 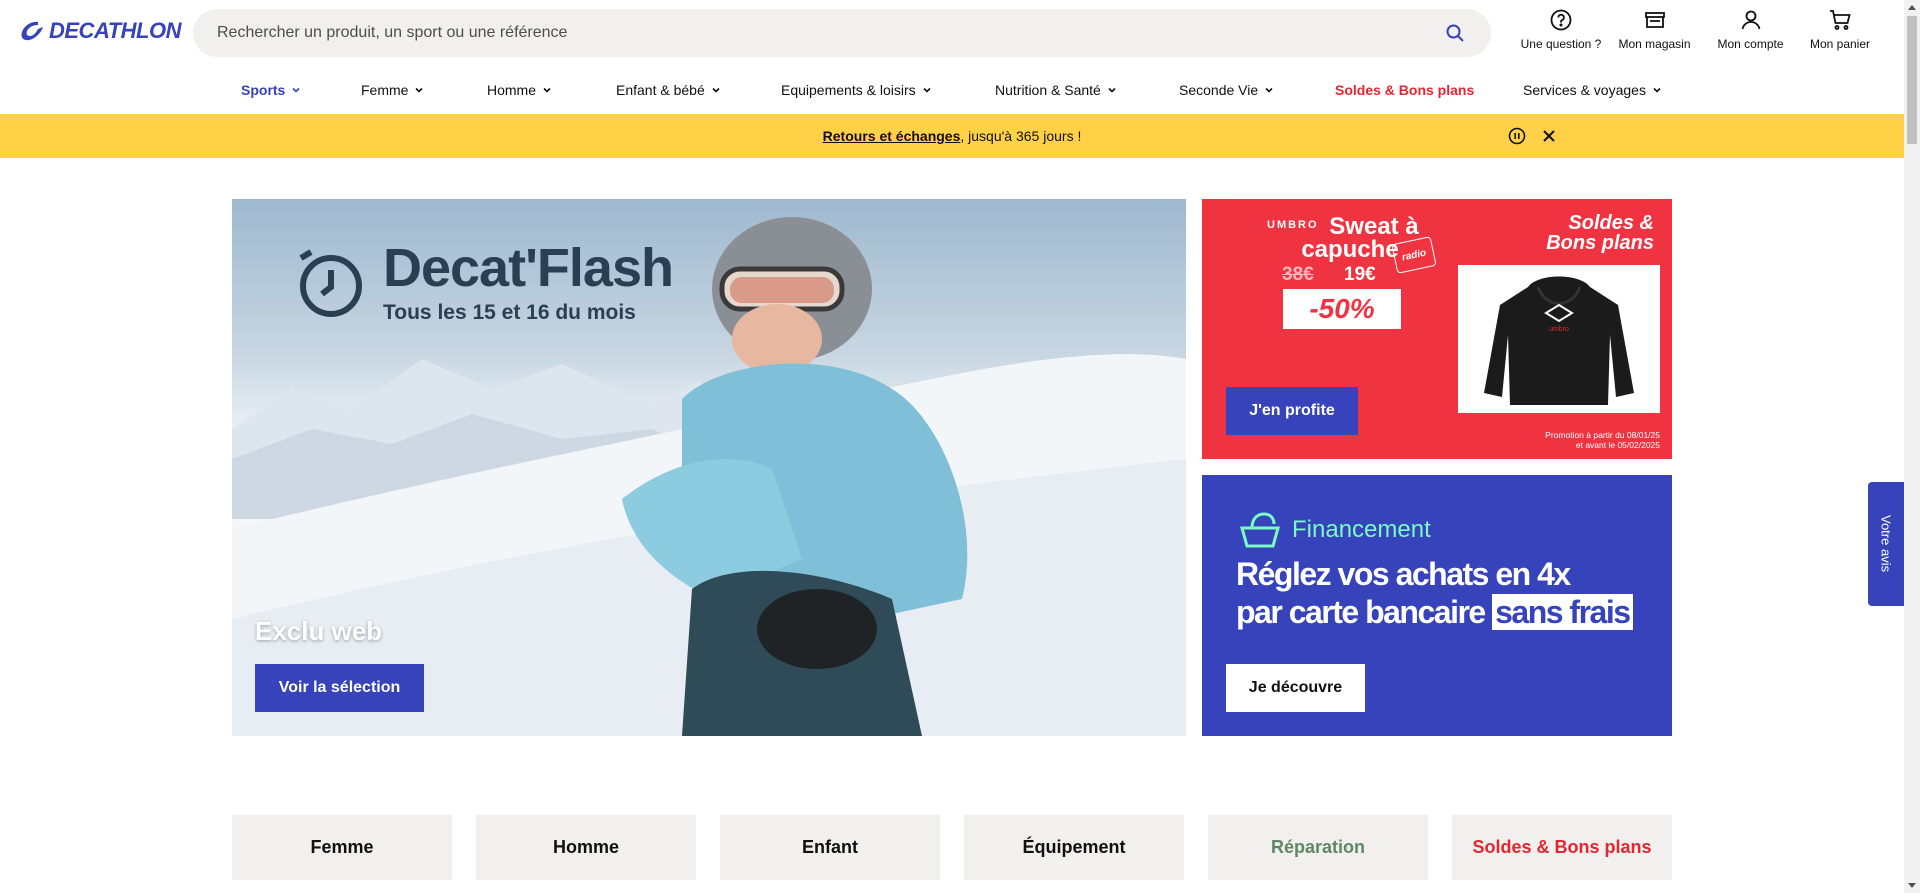 What do you see at coordinates (1602, 435) in the screenshot?
I see `legal-line1: Promotion à partir du 08/01/25` at bounding box center [1602, 435].